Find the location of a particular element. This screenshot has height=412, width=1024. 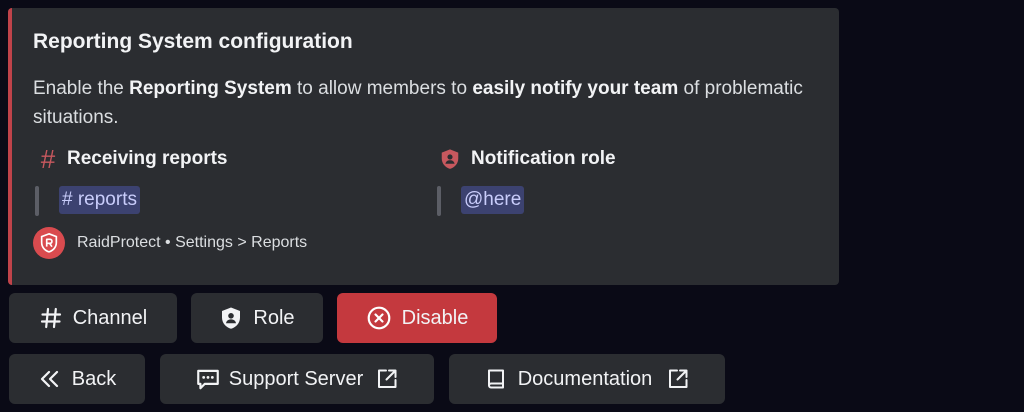

embed-accent-bar is located at coordinates (10, 146).